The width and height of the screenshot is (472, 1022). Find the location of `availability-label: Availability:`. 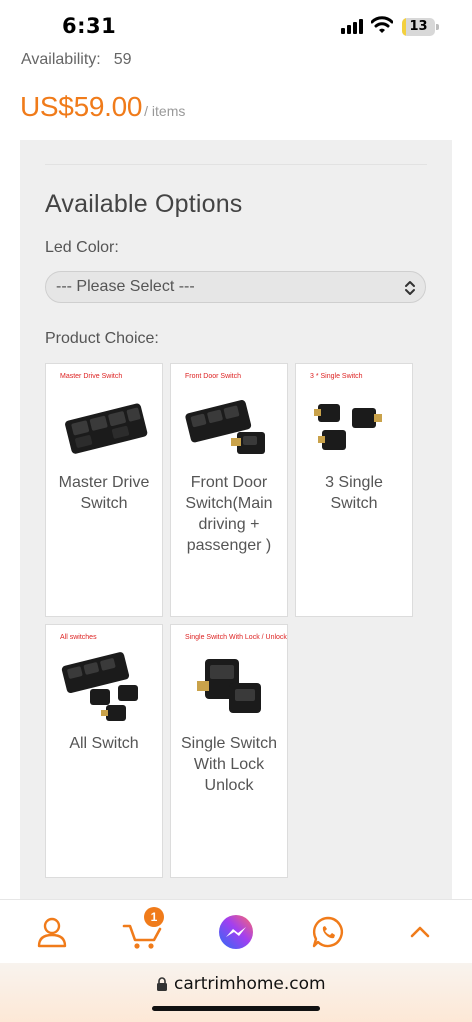

availability-label: Availability: is located at coordinates (61, 59).